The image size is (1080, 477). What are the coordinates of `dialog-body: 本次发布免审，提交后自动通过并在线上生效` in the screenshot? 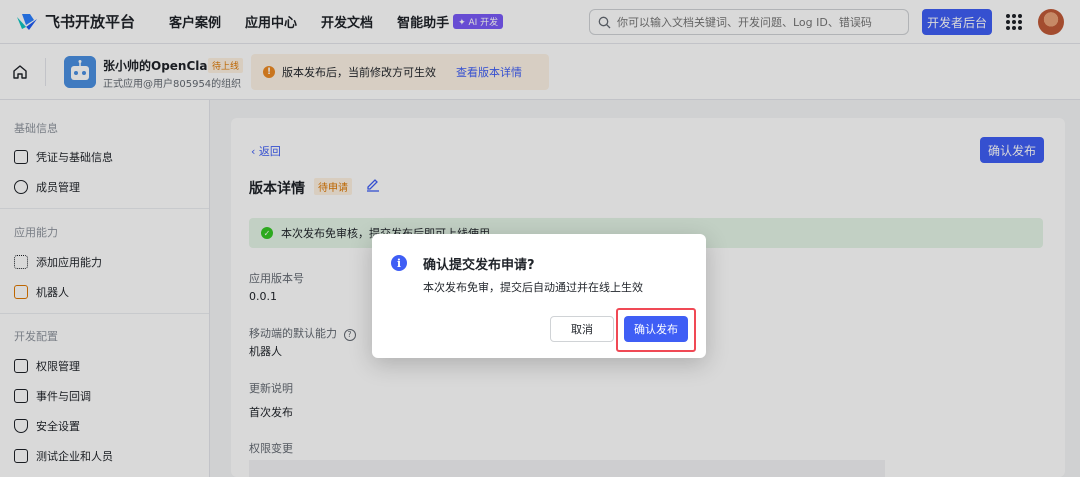 It's located at (533, 287).